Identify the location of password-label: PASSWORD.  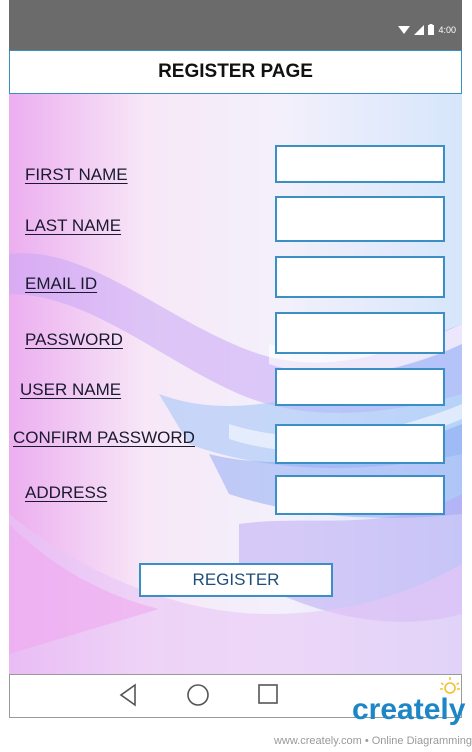
(74, 339).